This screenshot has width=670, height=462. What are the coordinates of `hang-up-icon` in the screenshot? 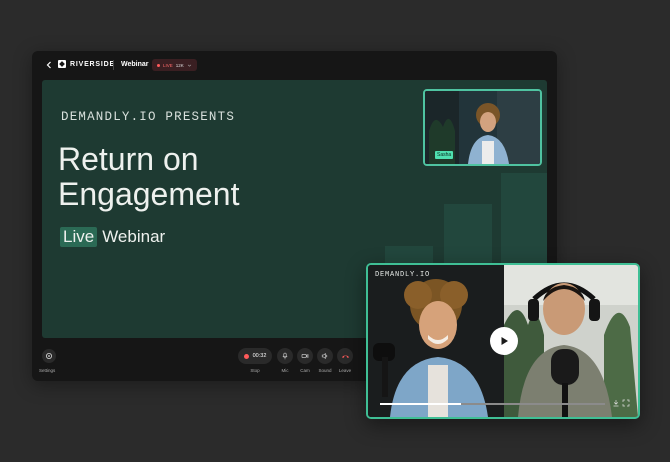 It's located at (345, 356).